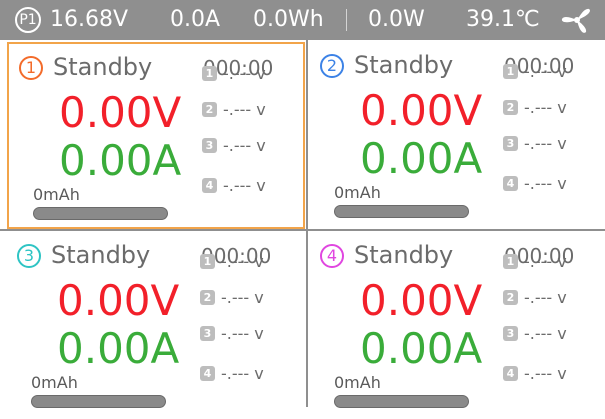 The width and height of the screenshot is (605, 419). What do you see at coordinates (503, 19) in the screenshot?
I see `temperature: 39.1℃` at bounding box center [503, 19].